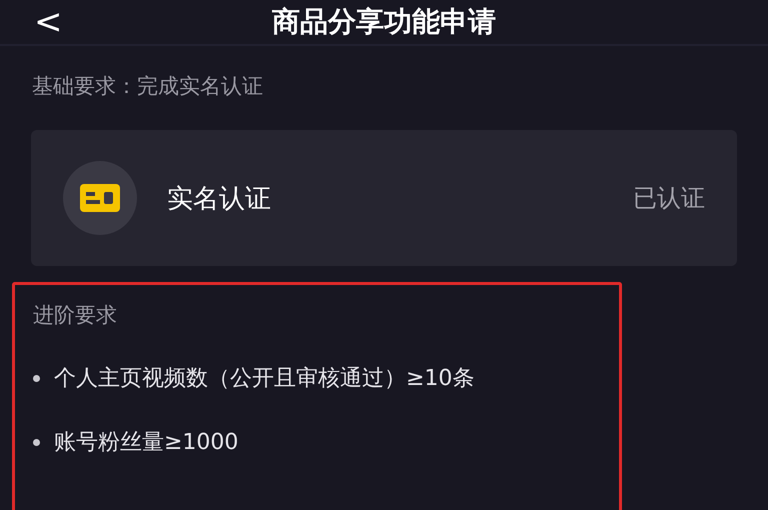  What do you see at coordinates (264, 379) in the screenshot?
I see `requirement-text: 个人主页视频数（公开且审核通过）≥10条` at bounding box center [264, 379].